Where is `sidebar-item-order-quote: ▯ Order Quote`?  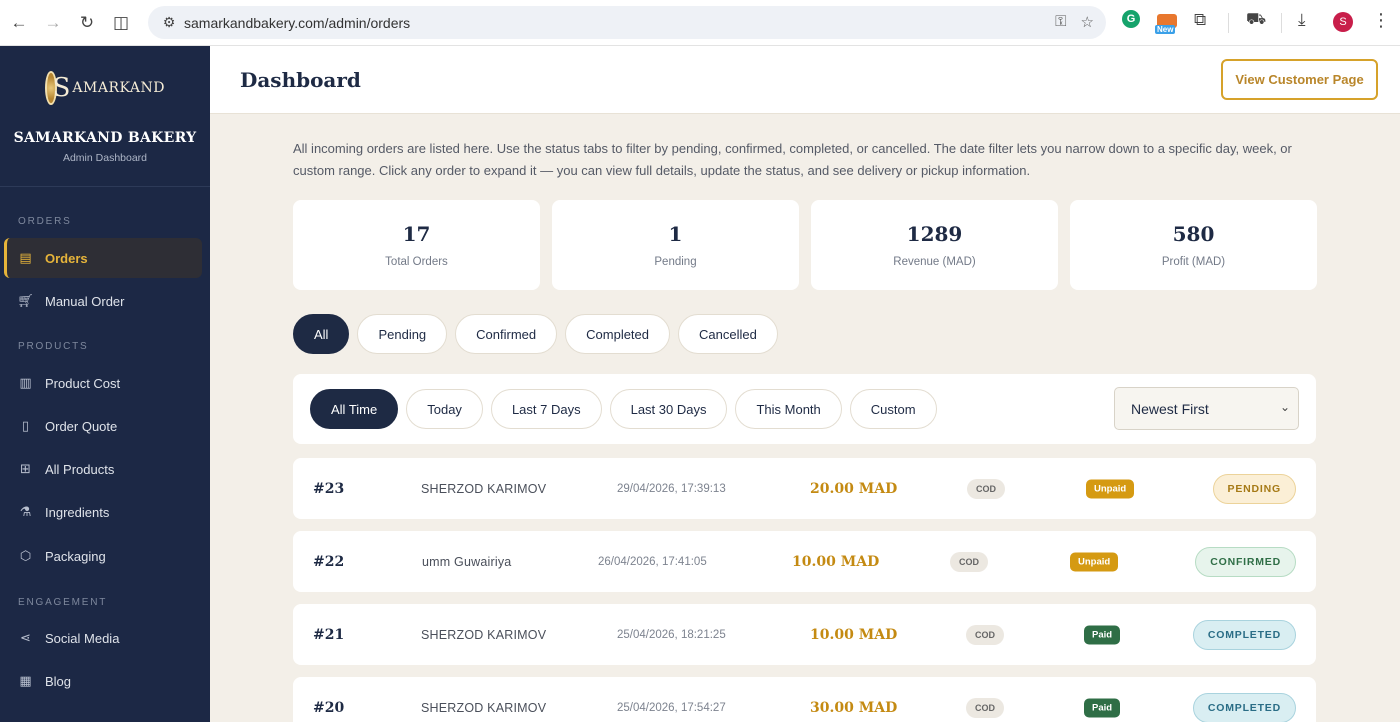 sidebar-item-order-quote: ▯ Order Quote is located at coordinates (103, 426).